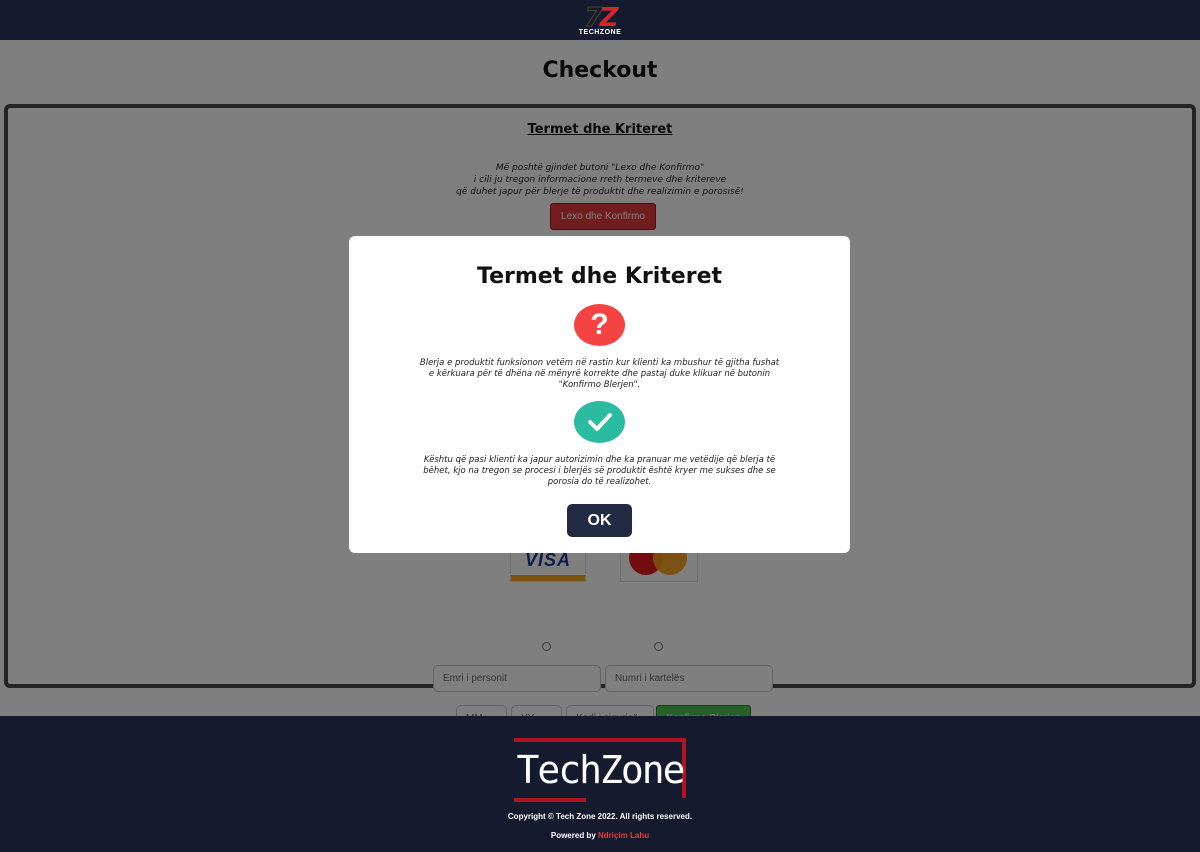  I want to click on powered-prefix: Powered by, so click(573, 835).